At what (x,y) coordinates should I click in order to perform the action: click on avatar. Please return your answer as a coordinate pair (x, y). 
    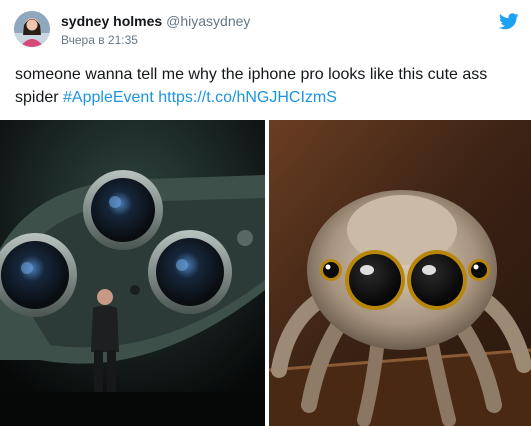
    Looking at the image, I should click on (32, 29).